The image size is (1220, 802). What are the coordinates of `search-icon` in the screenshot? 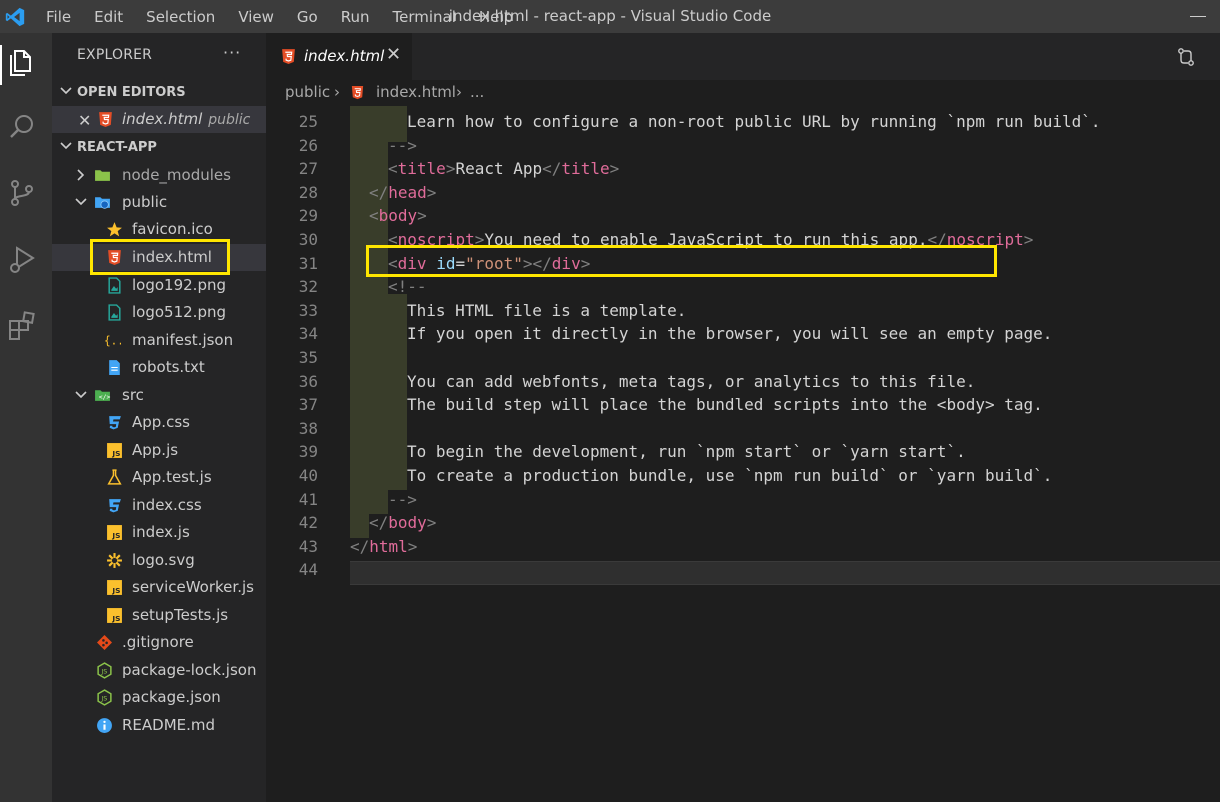 It's located at (21, 126).